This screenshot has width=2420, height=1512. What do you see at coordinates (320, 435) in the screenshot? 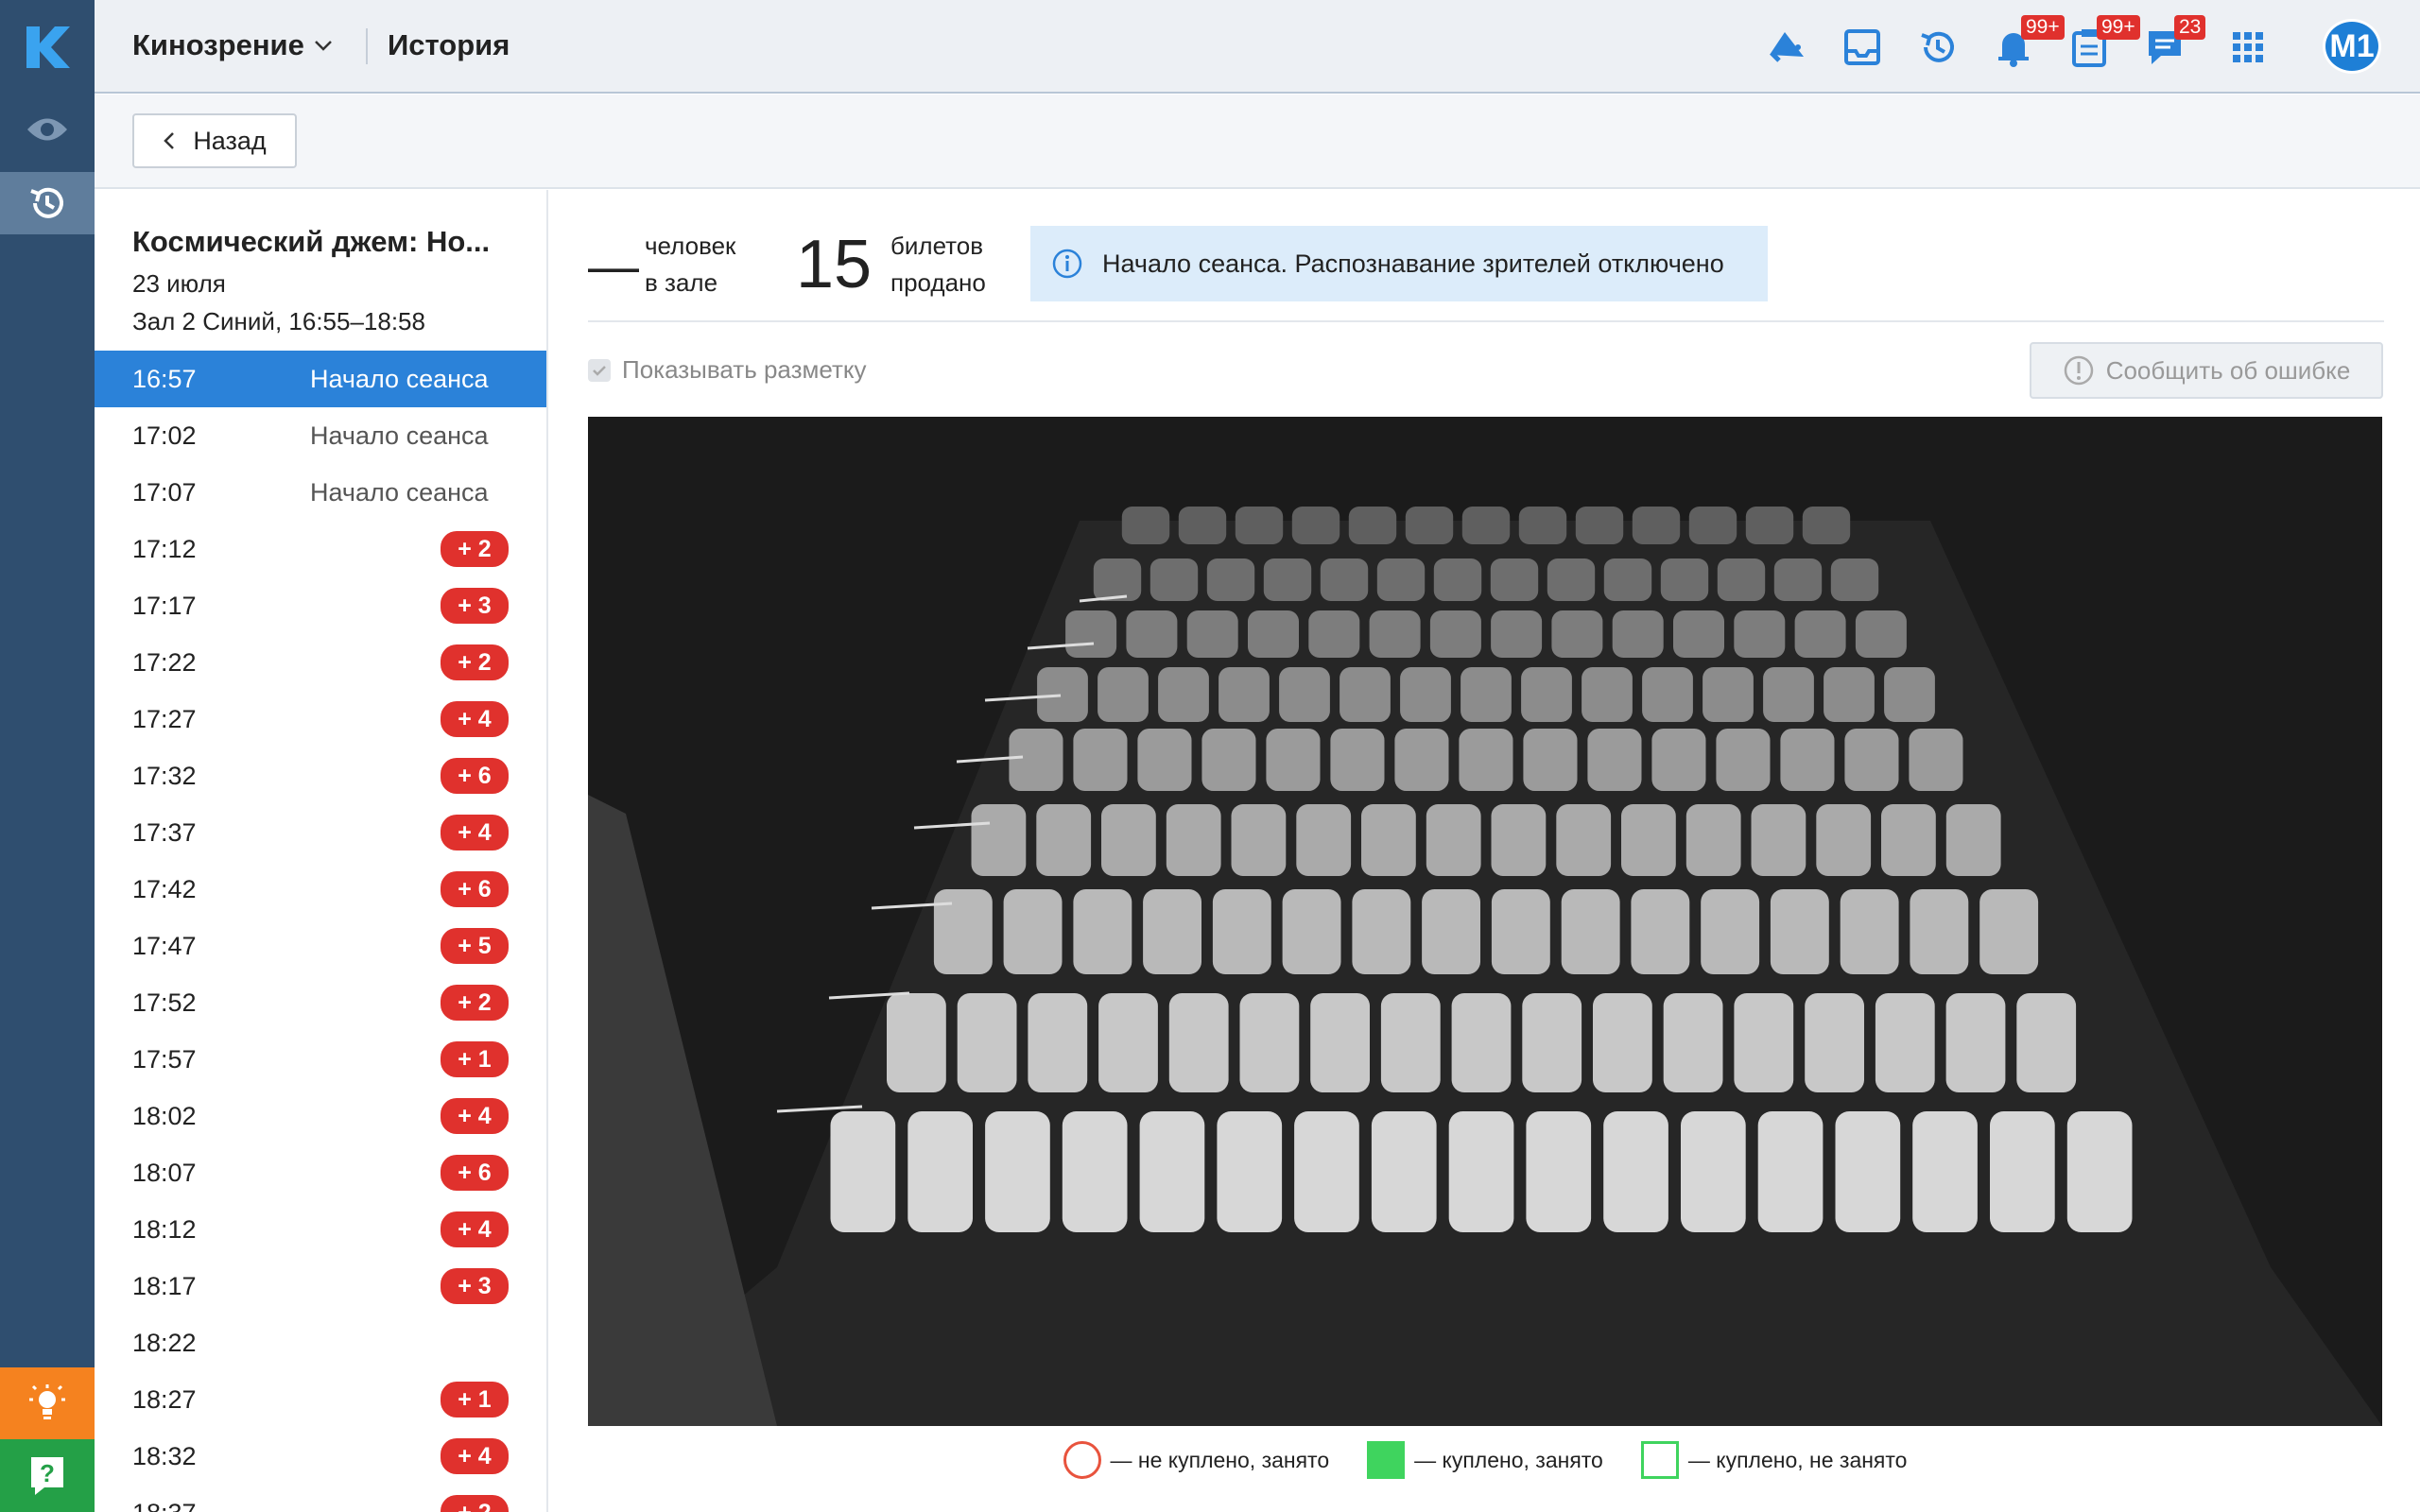
I see `time-slot: 17:02 Начало сеанса` at bounding box center [320, 435].